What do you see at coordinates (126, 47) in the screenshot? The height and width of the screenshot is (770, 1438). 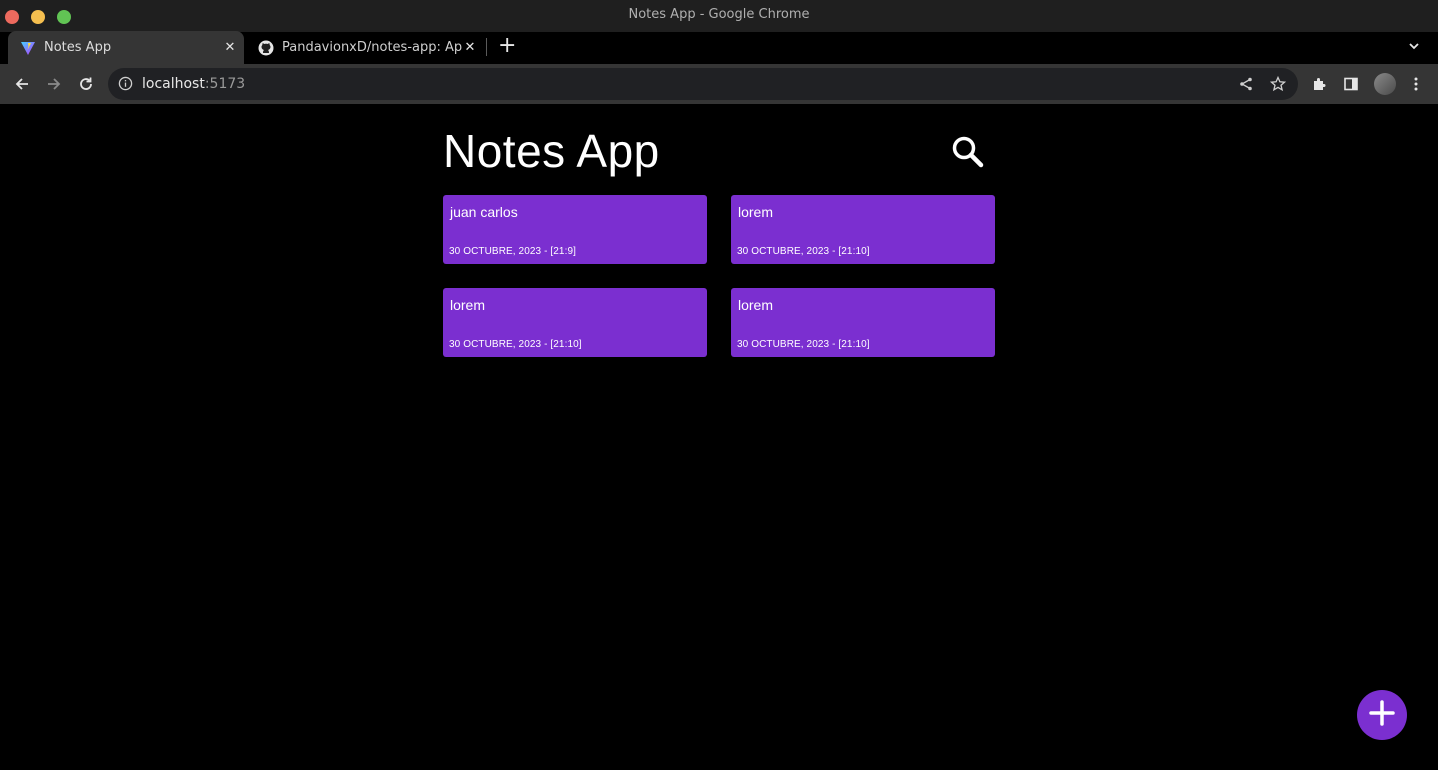 I see `tab-notes-app: Notes App ✕` at bounding box center [126, 47].